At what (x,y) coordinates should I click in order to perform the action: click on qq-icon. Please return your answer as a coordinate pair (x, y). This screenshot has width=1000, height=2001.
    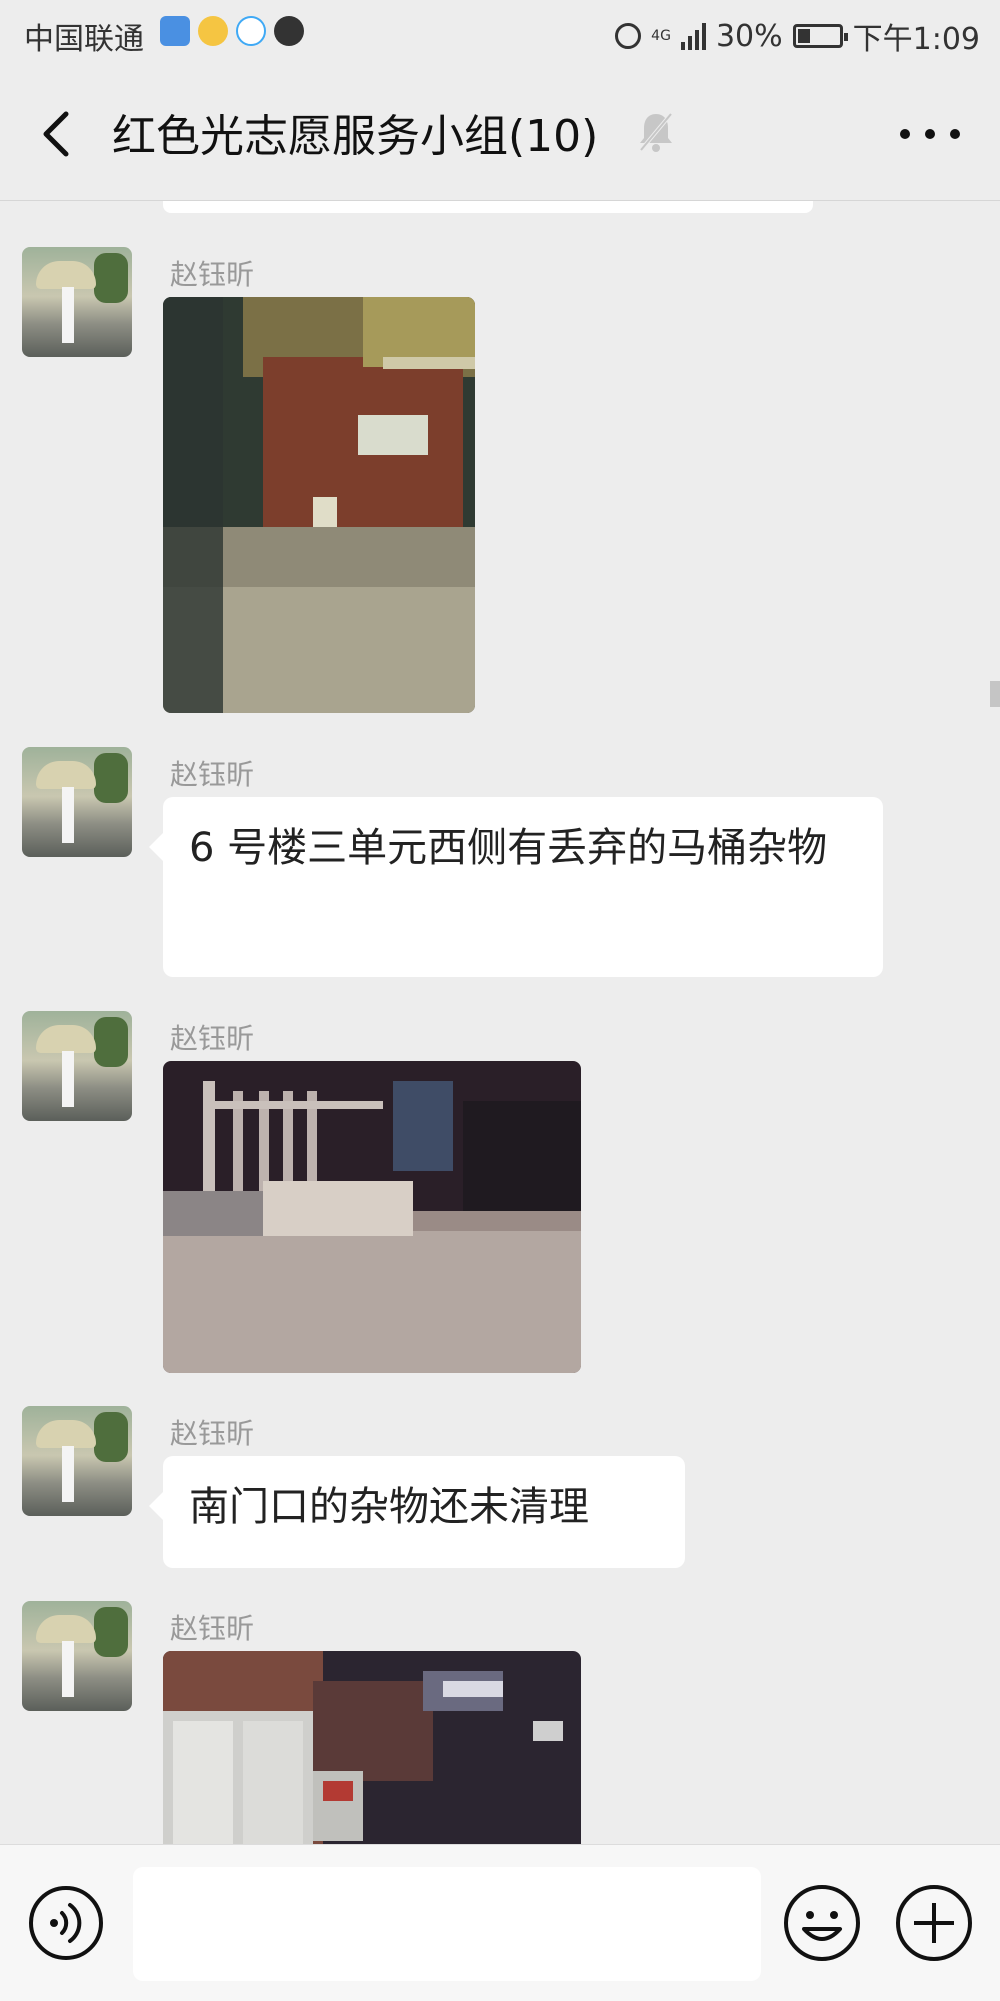
    Looking at the image, I should click on (251, 31).